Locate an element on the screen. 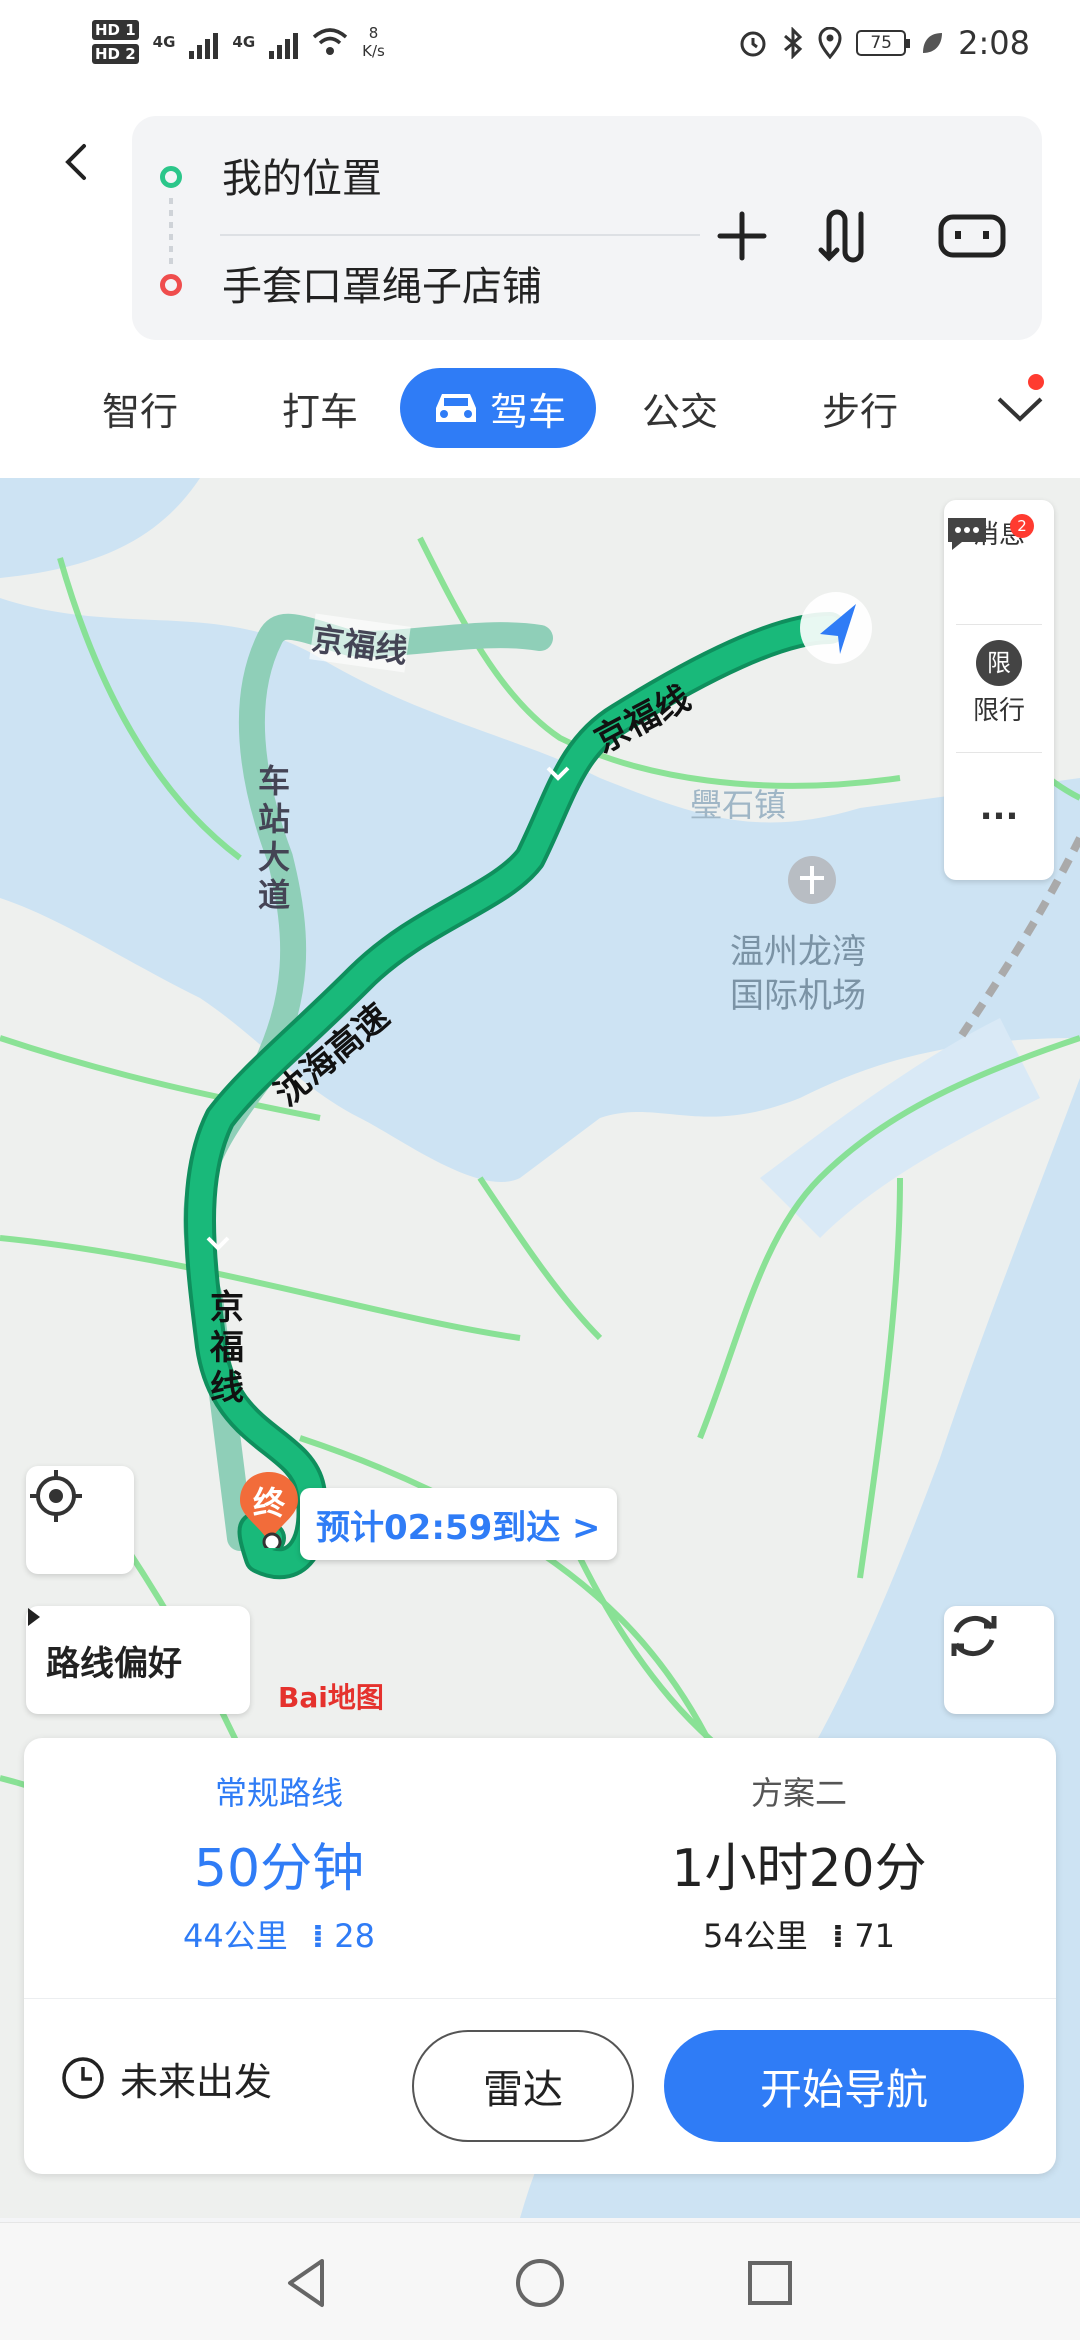 The image size is (1080, 2340). speed-unit: K/s is located at coordinates (373, 51).